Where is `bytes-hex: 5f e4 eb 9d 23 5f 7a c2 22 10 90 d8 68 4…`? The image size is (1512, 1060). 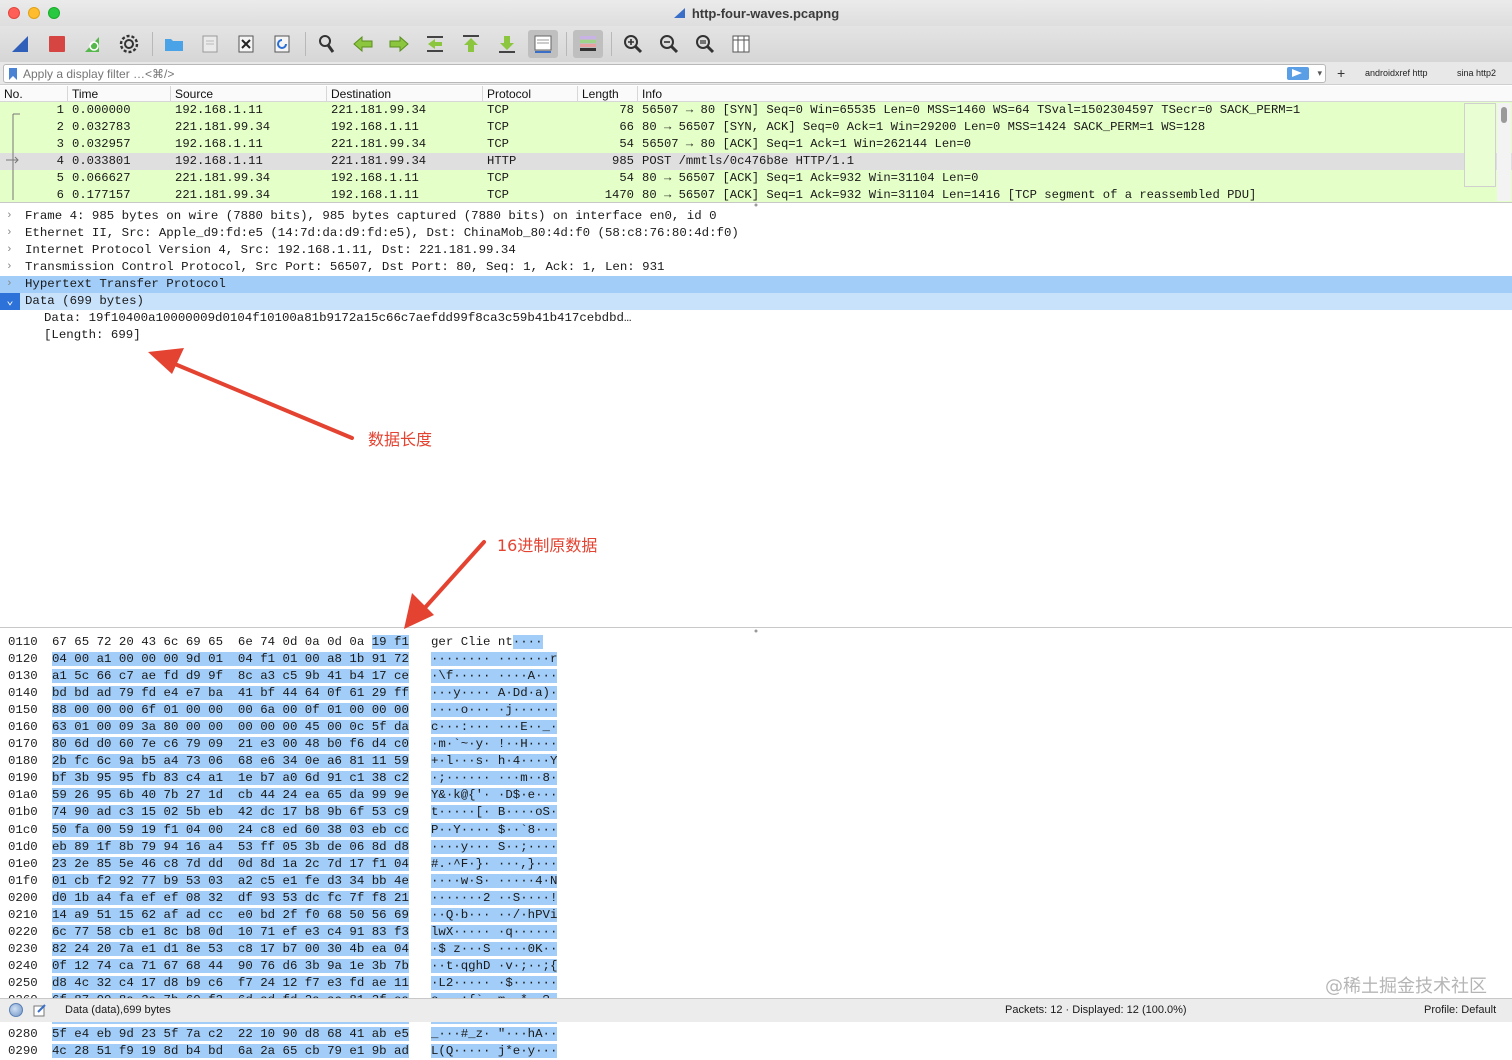
bytes-hex: 5f e4 eb 9d 23 5f 7a c2 22 10 90 d8 68 4… is located at coordinates (230, 1034).